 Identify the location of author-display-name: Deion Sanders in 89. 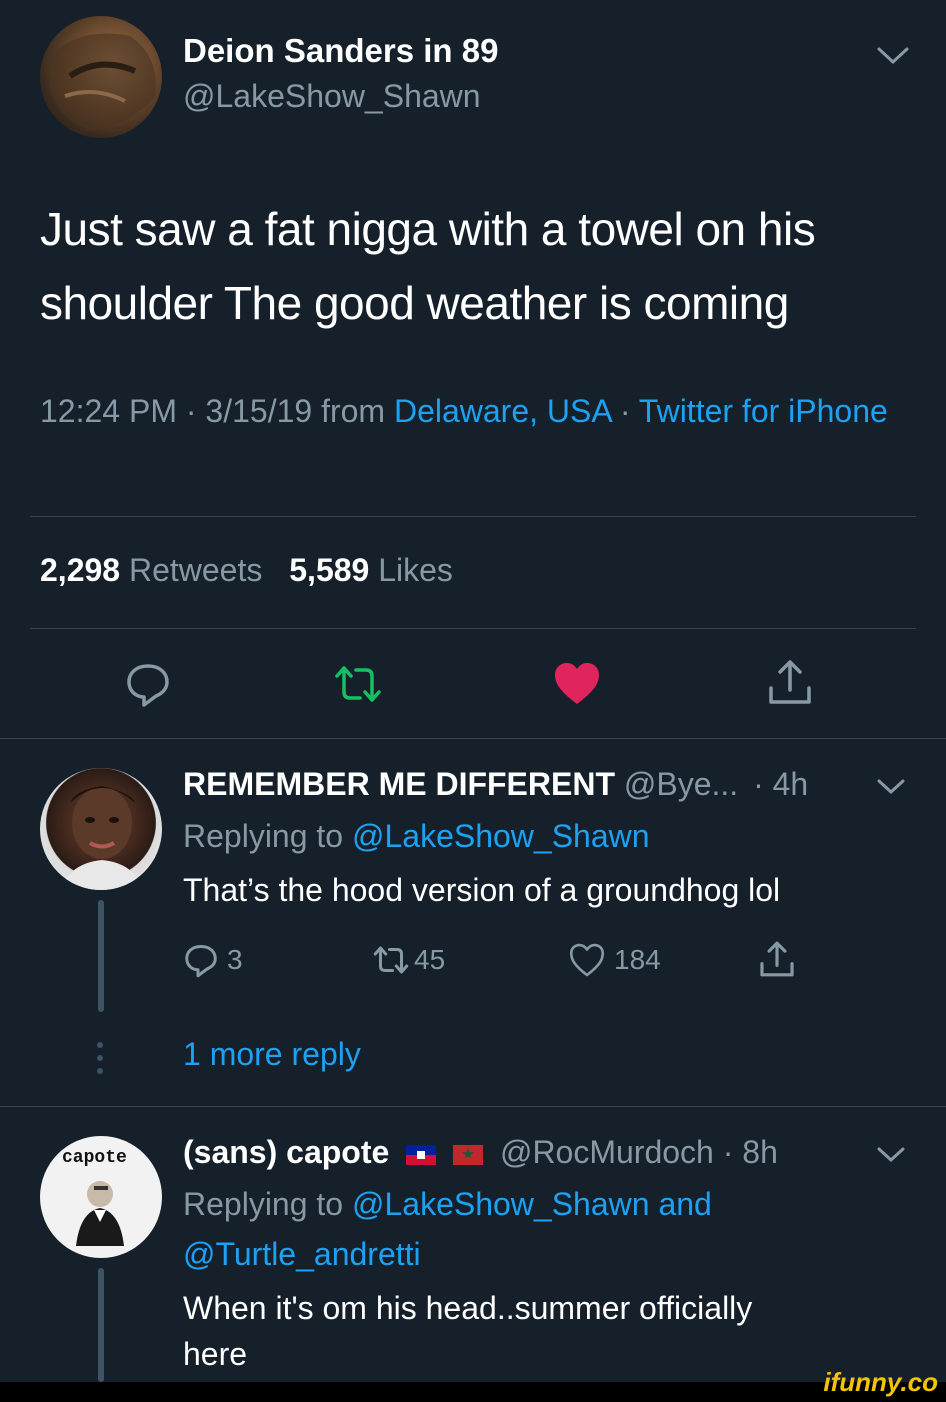
(340, 51).